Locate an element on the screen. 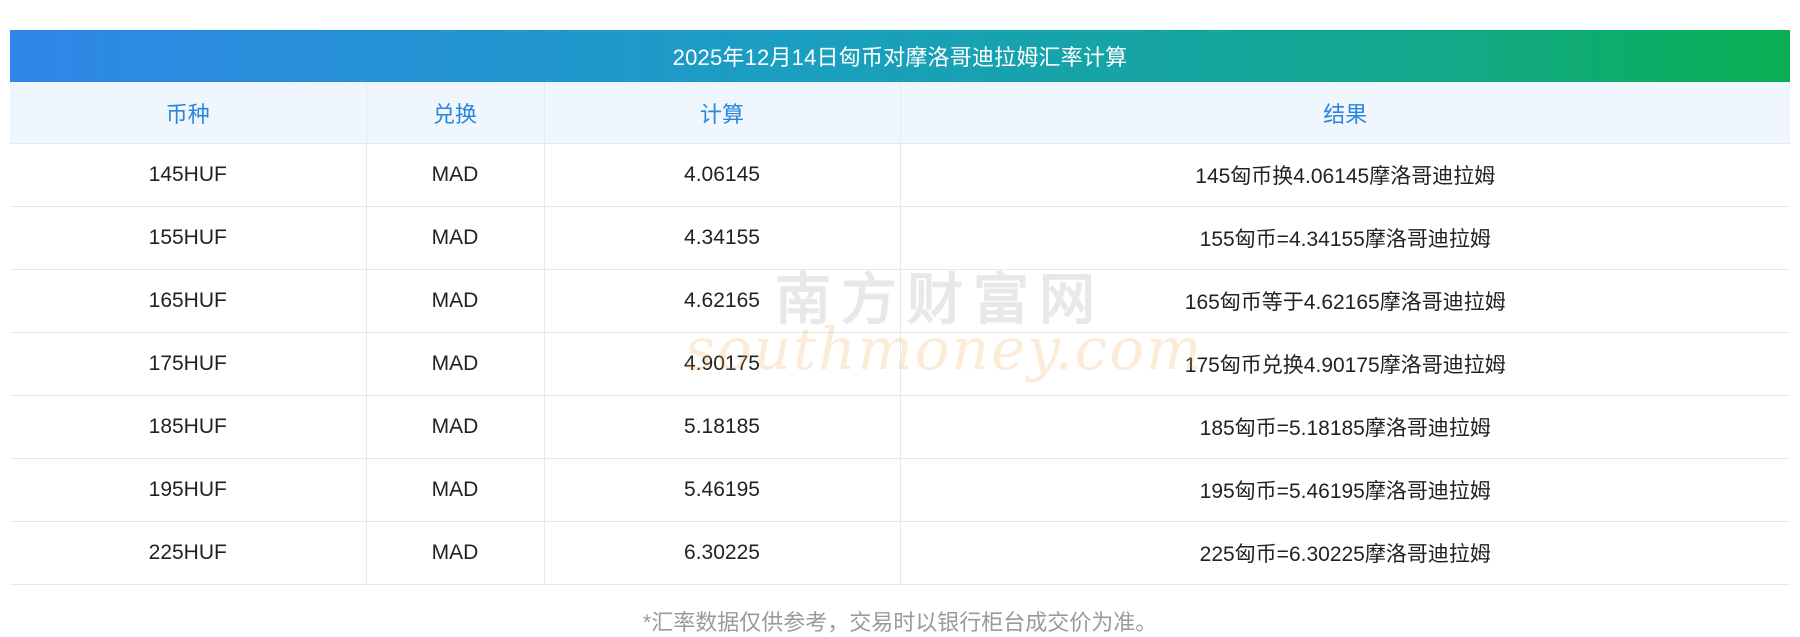 The width and height of the screenshot is (1800, 637). table-header-row: 币种 兑换 计算 结果 is located at coordinates (900, 113).